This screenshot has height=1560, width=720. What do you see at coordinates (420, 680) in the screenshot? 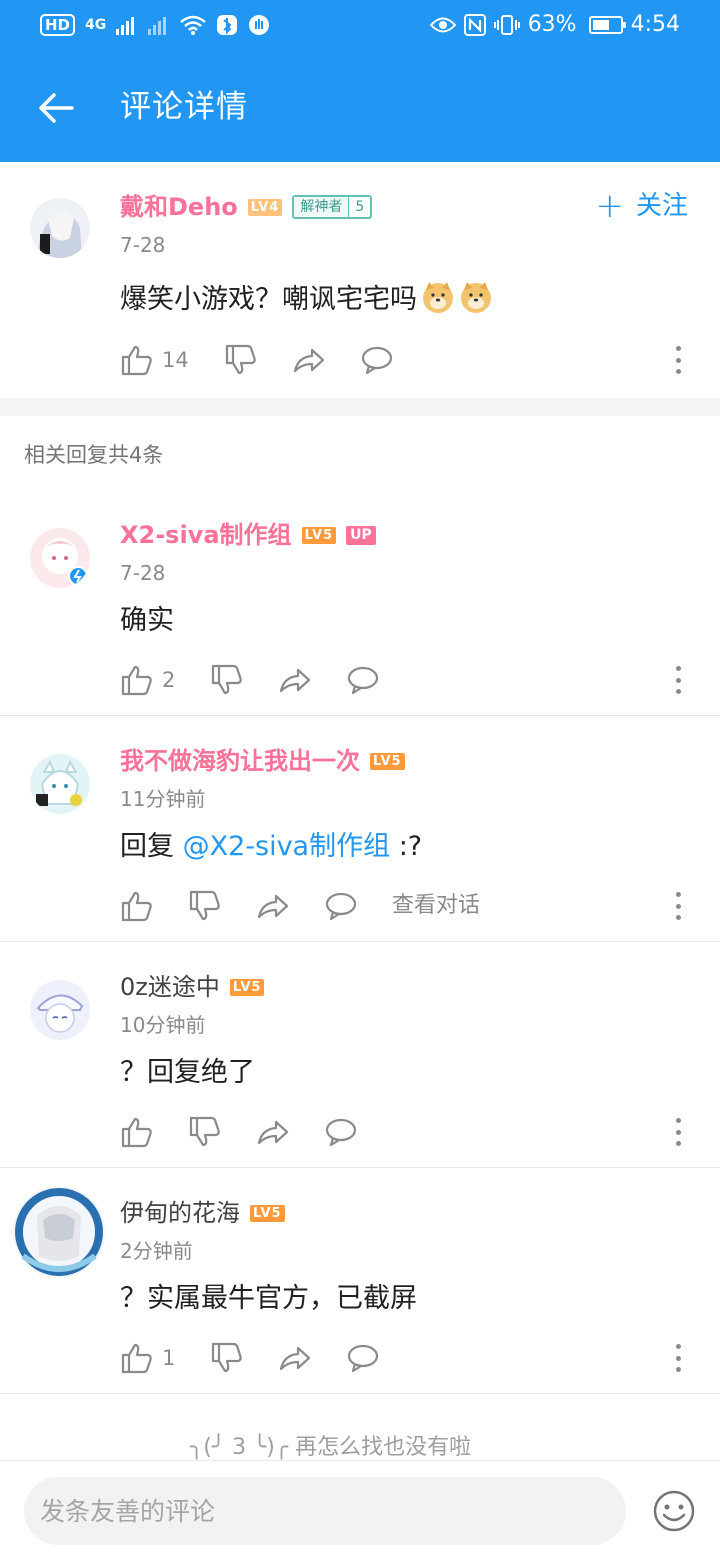
I see `reply-actions: 2` at bounding box center [420, 680].